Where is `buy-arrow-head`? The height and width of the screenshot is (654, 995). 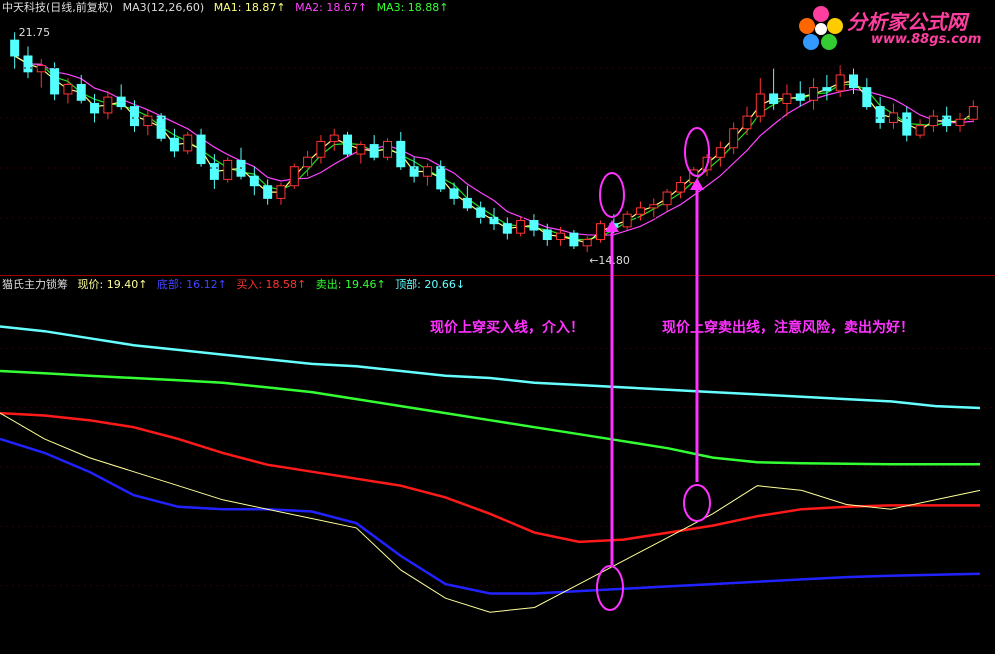 buy-arrow-head is located at coordinates (612, 226).